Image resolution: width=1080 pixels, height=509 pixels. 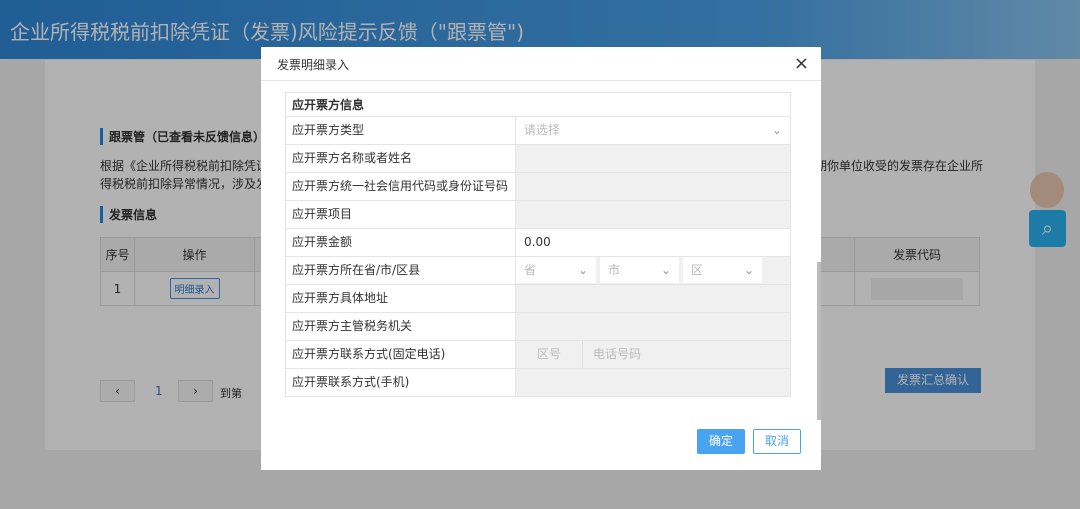 What do you see at coordinates (721, 441) in the screenshot?
I see `confirm-button: 确定` at bounding box center [721, 441].